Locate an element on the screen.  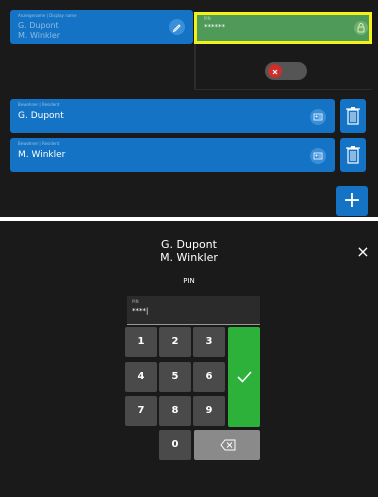
key-3: 3 is located at coordinates (209, 342).